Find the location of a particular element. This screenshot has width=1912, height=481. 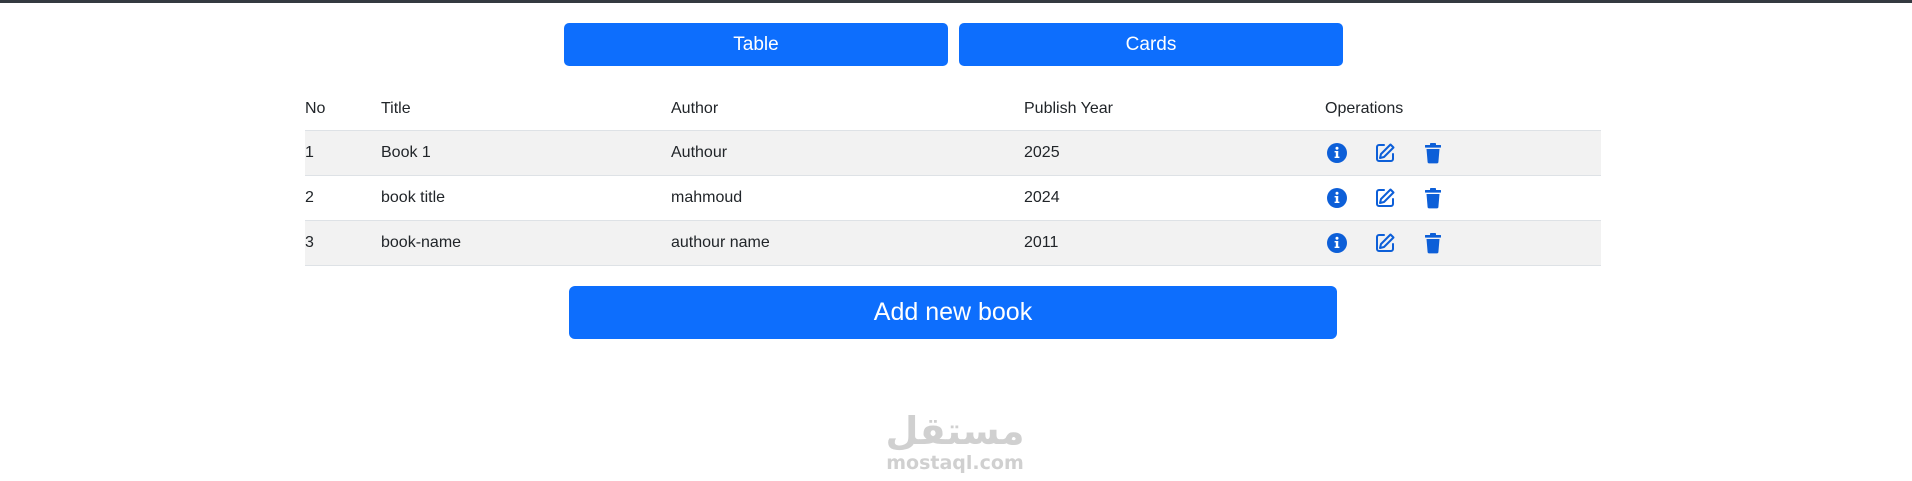

cell-no: 1 is located at coordinates (343, 153).